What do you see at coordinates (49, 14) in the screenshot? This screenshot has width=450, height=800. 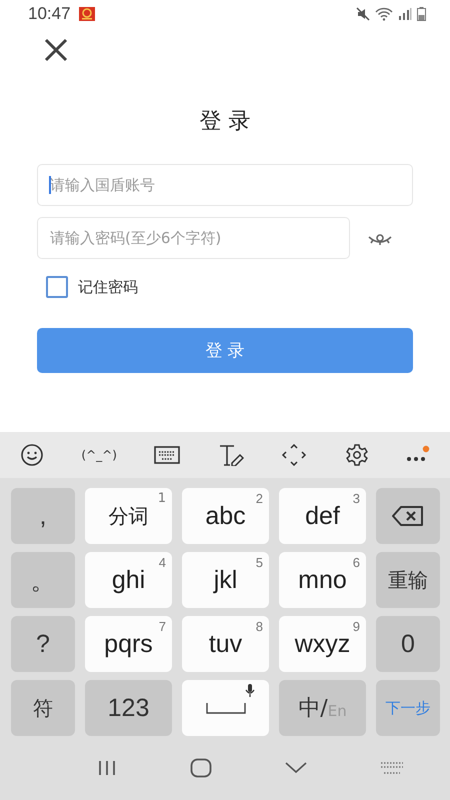 I see `status-time: 10:47` at bounding box center [49, 14].